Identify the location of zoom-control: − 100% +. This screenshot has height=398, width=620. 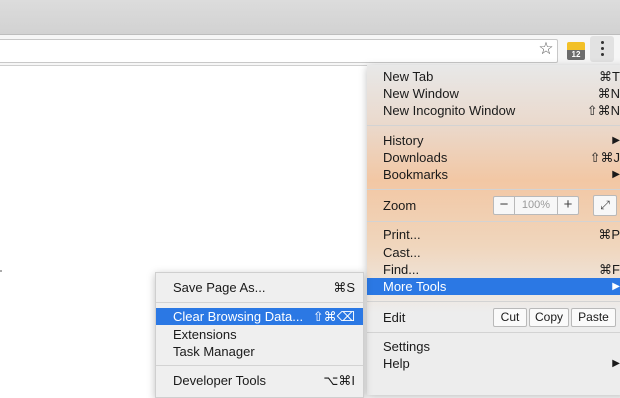
(536, 205).